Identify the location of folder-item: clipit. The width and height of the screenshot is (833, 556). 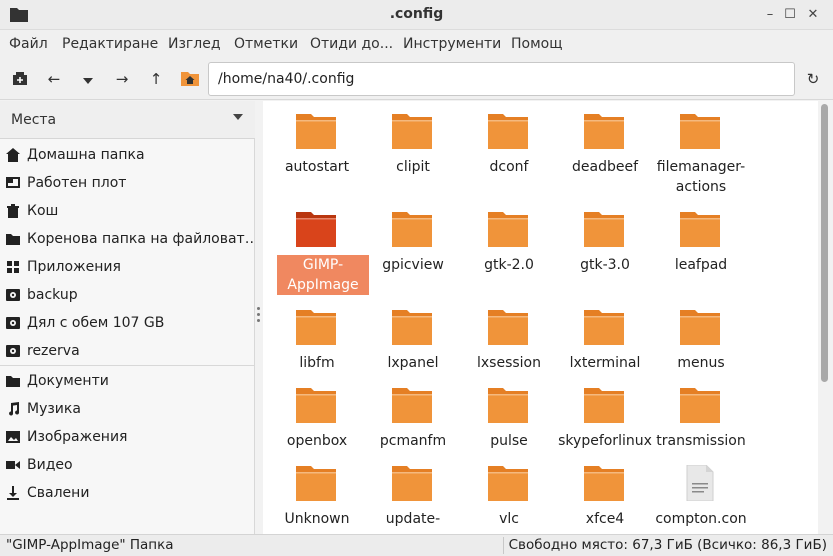
(413, 146).